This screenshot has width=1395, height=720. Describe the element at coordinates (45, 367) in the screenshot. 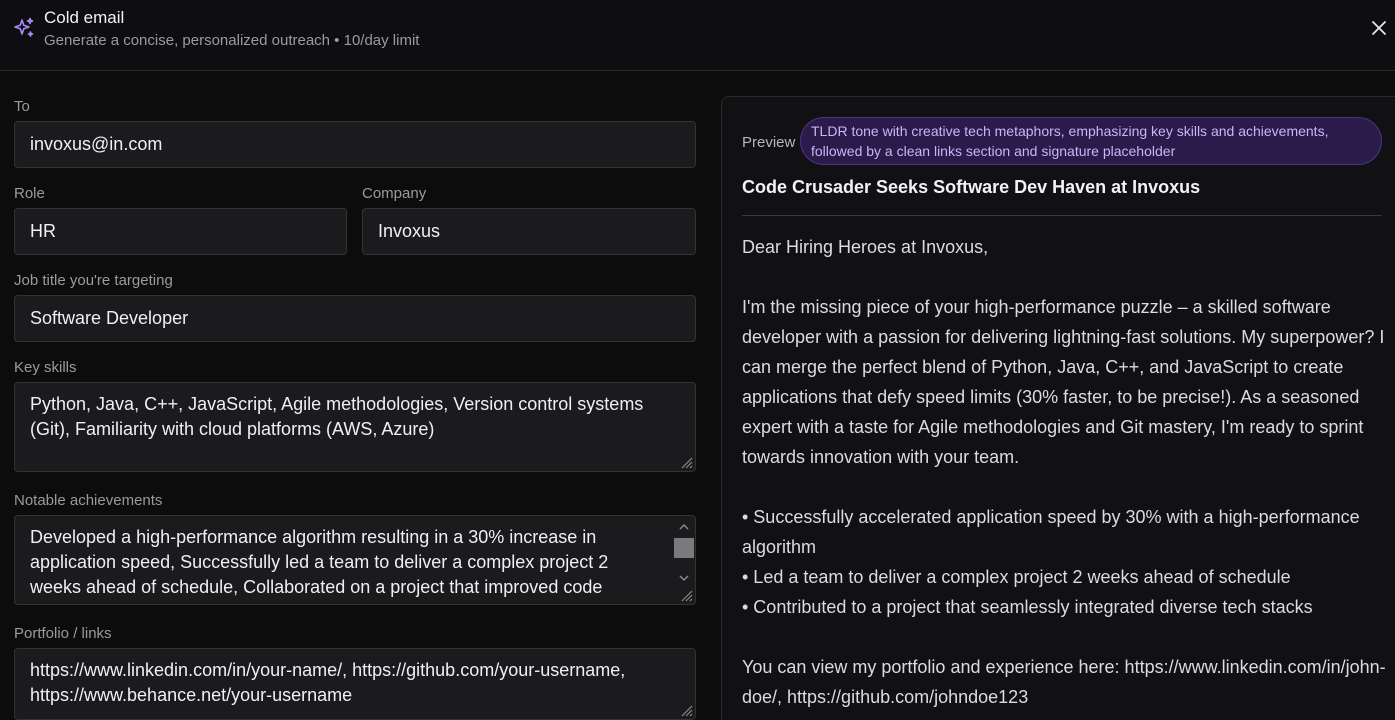

I see `skills-label: Key skills` at that location.